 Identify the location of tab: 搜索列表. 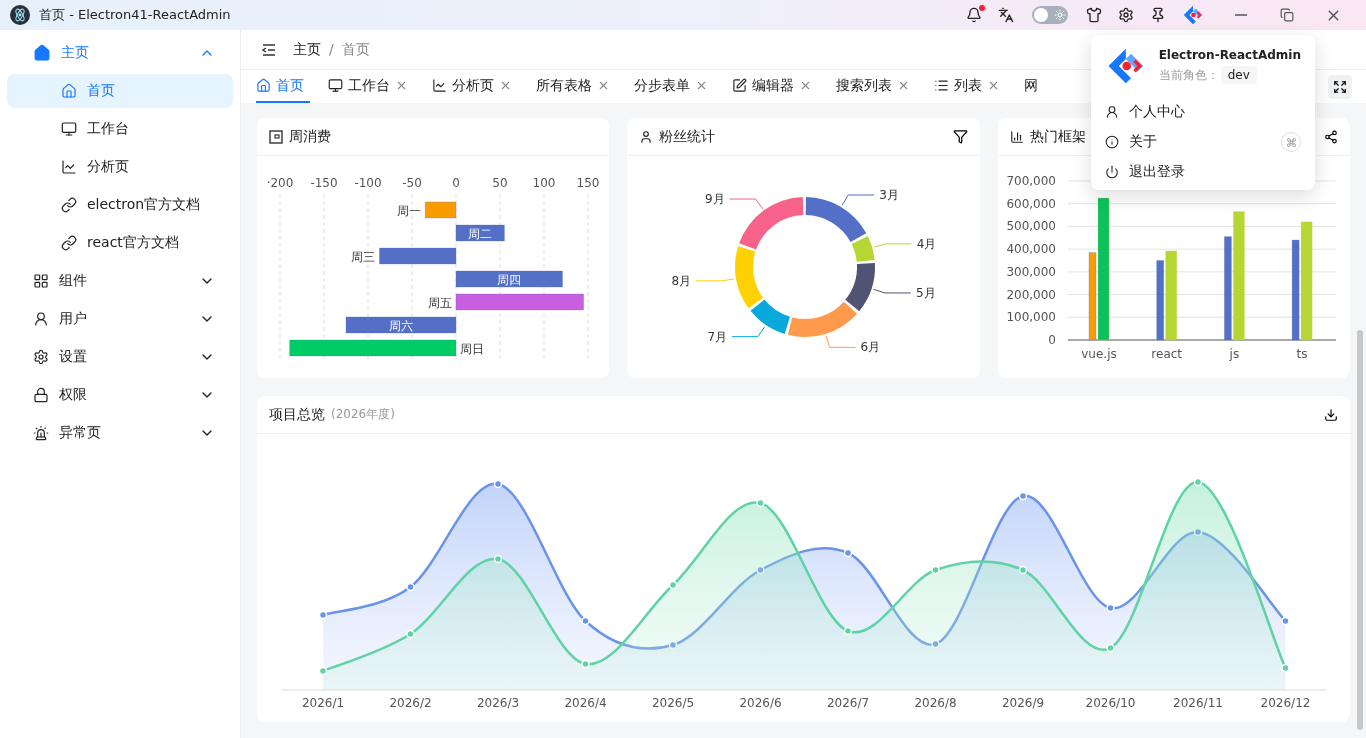
(876, 86).